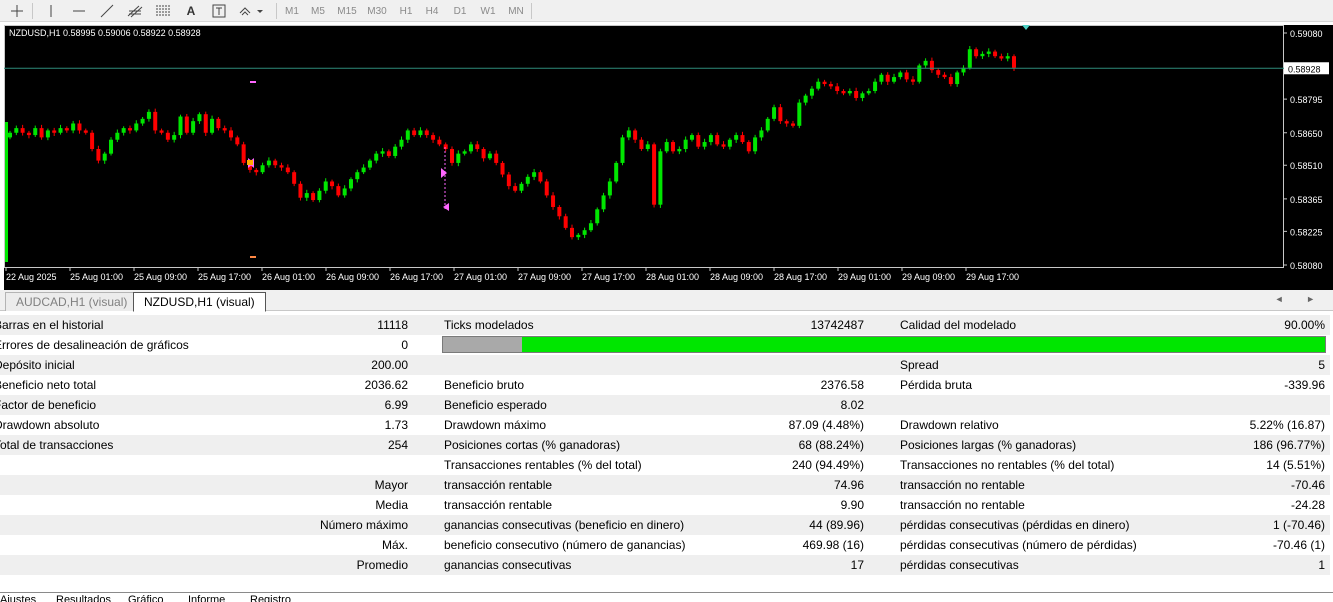 The width and height of the screenshot is (1333, 602). Describe the element at coordinates (1304, 69) in the screenshot. I see `current-price-label: 0.58928` at that location.